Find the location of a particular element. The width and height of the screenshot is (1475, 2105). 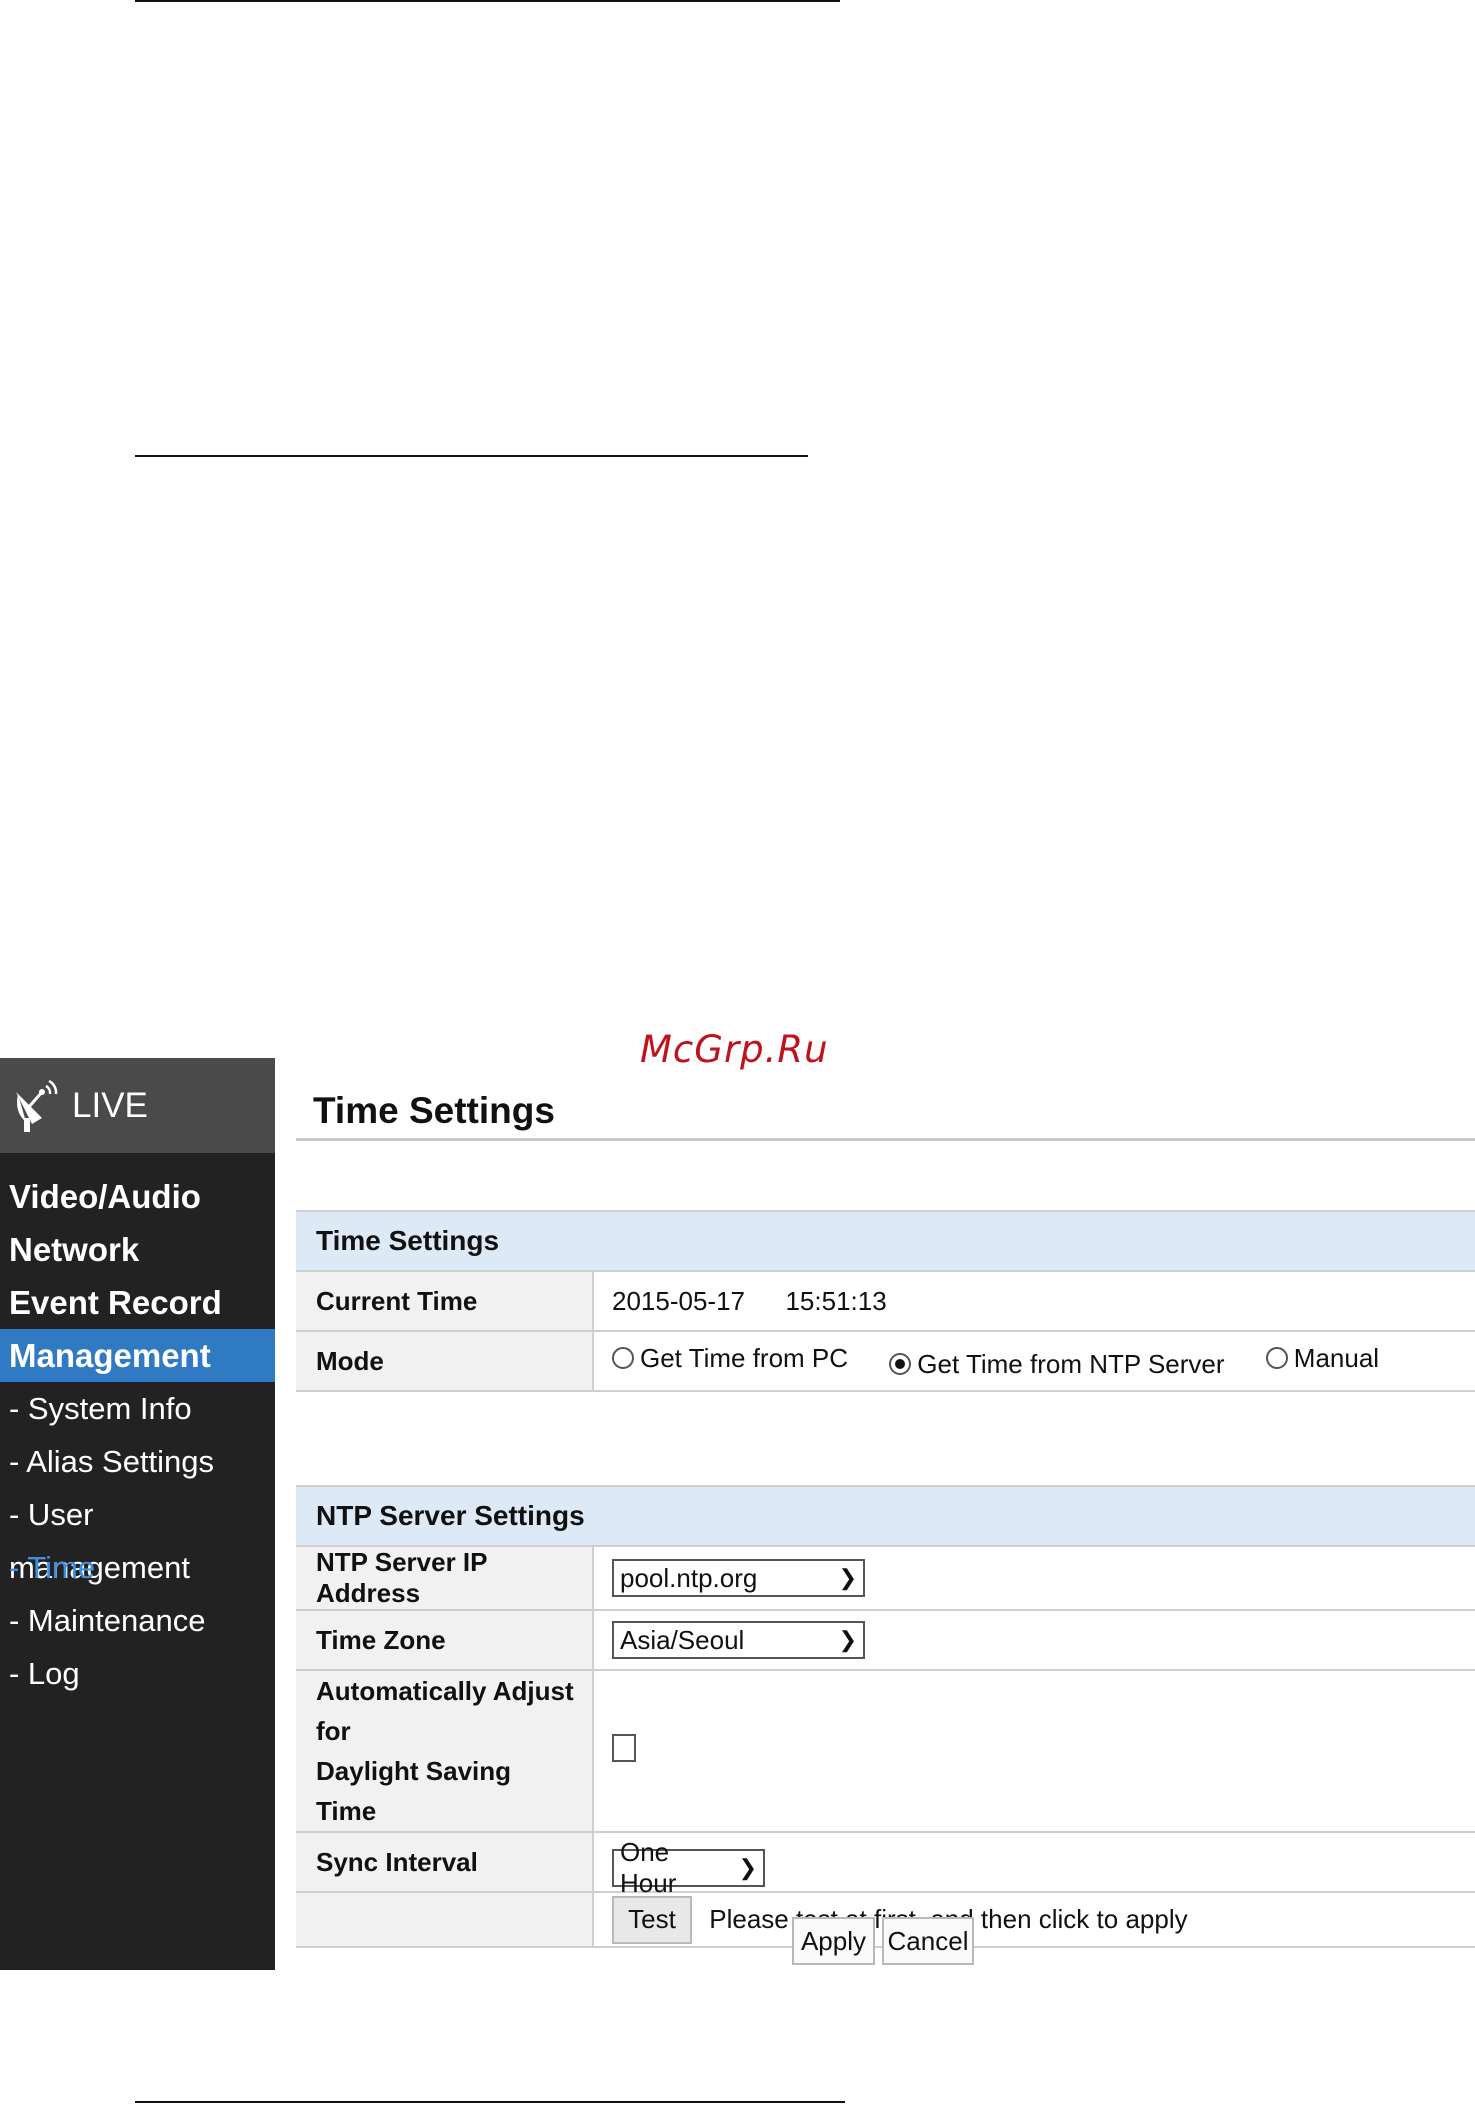

mode-radio-ntp: Get Time from NTP Server is located at coordinates (1057, 1364).